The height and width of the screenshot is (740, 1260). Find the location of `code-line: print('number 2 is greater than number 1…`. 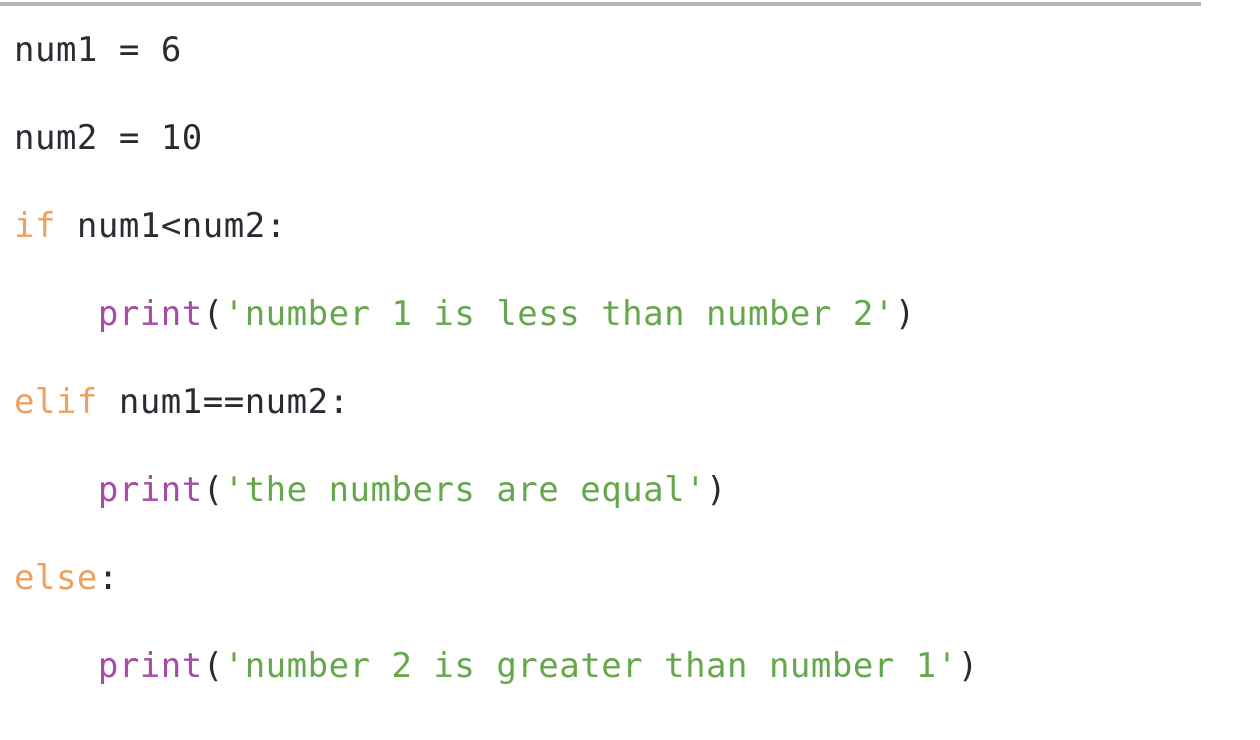

code-line: print('number 2 is greater than number 1… is located at coordinates (630, 666).